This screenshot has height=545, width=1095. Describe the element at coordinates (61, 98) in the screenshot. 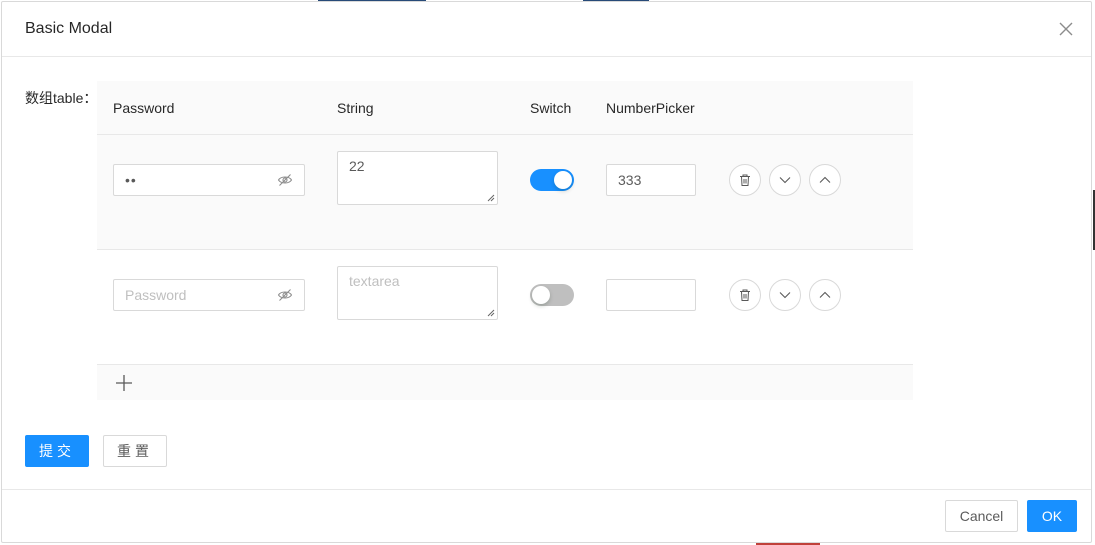

I see `form-label: 数组table：` at that location.